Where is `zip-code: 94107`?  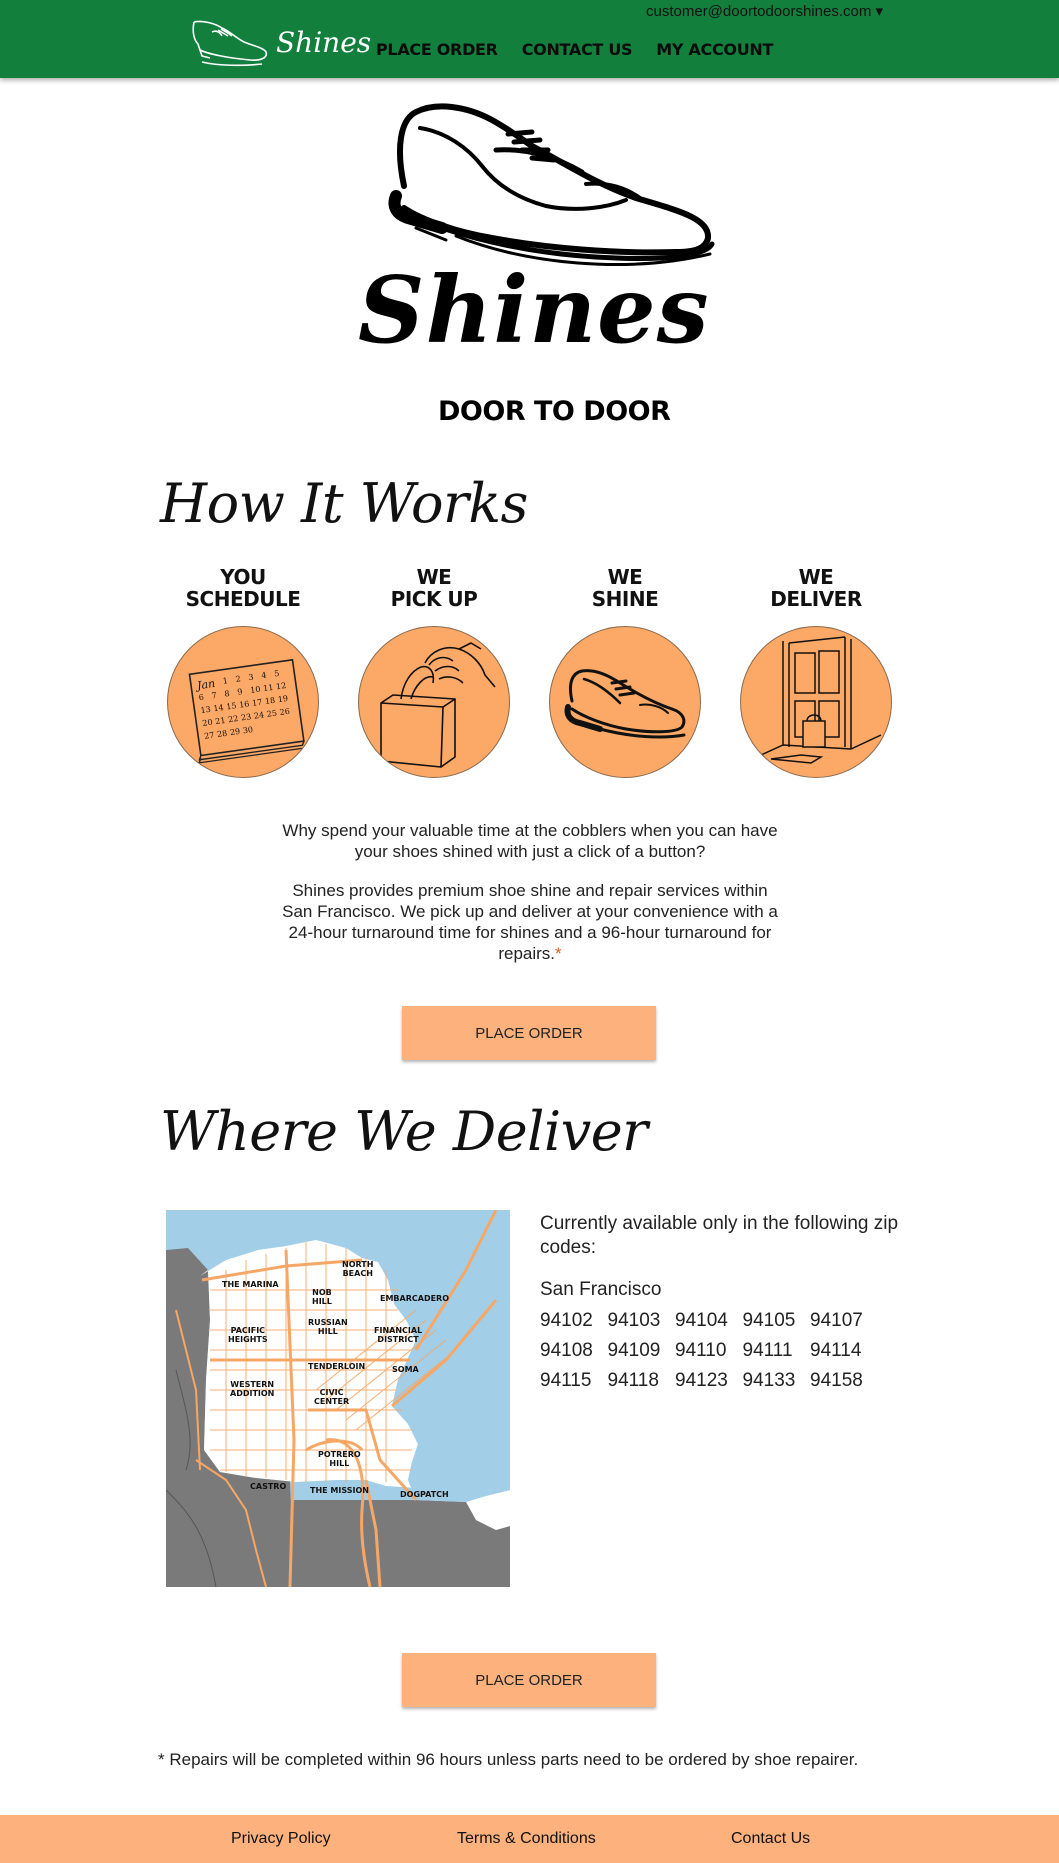 zip-code: 94107 is located at coordinates (836, 1320).